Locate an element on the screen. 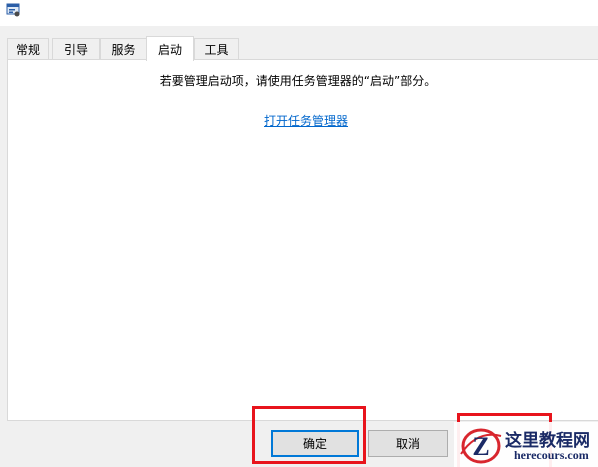  tab-tools: 工具 is located at coordinates (216, 49).